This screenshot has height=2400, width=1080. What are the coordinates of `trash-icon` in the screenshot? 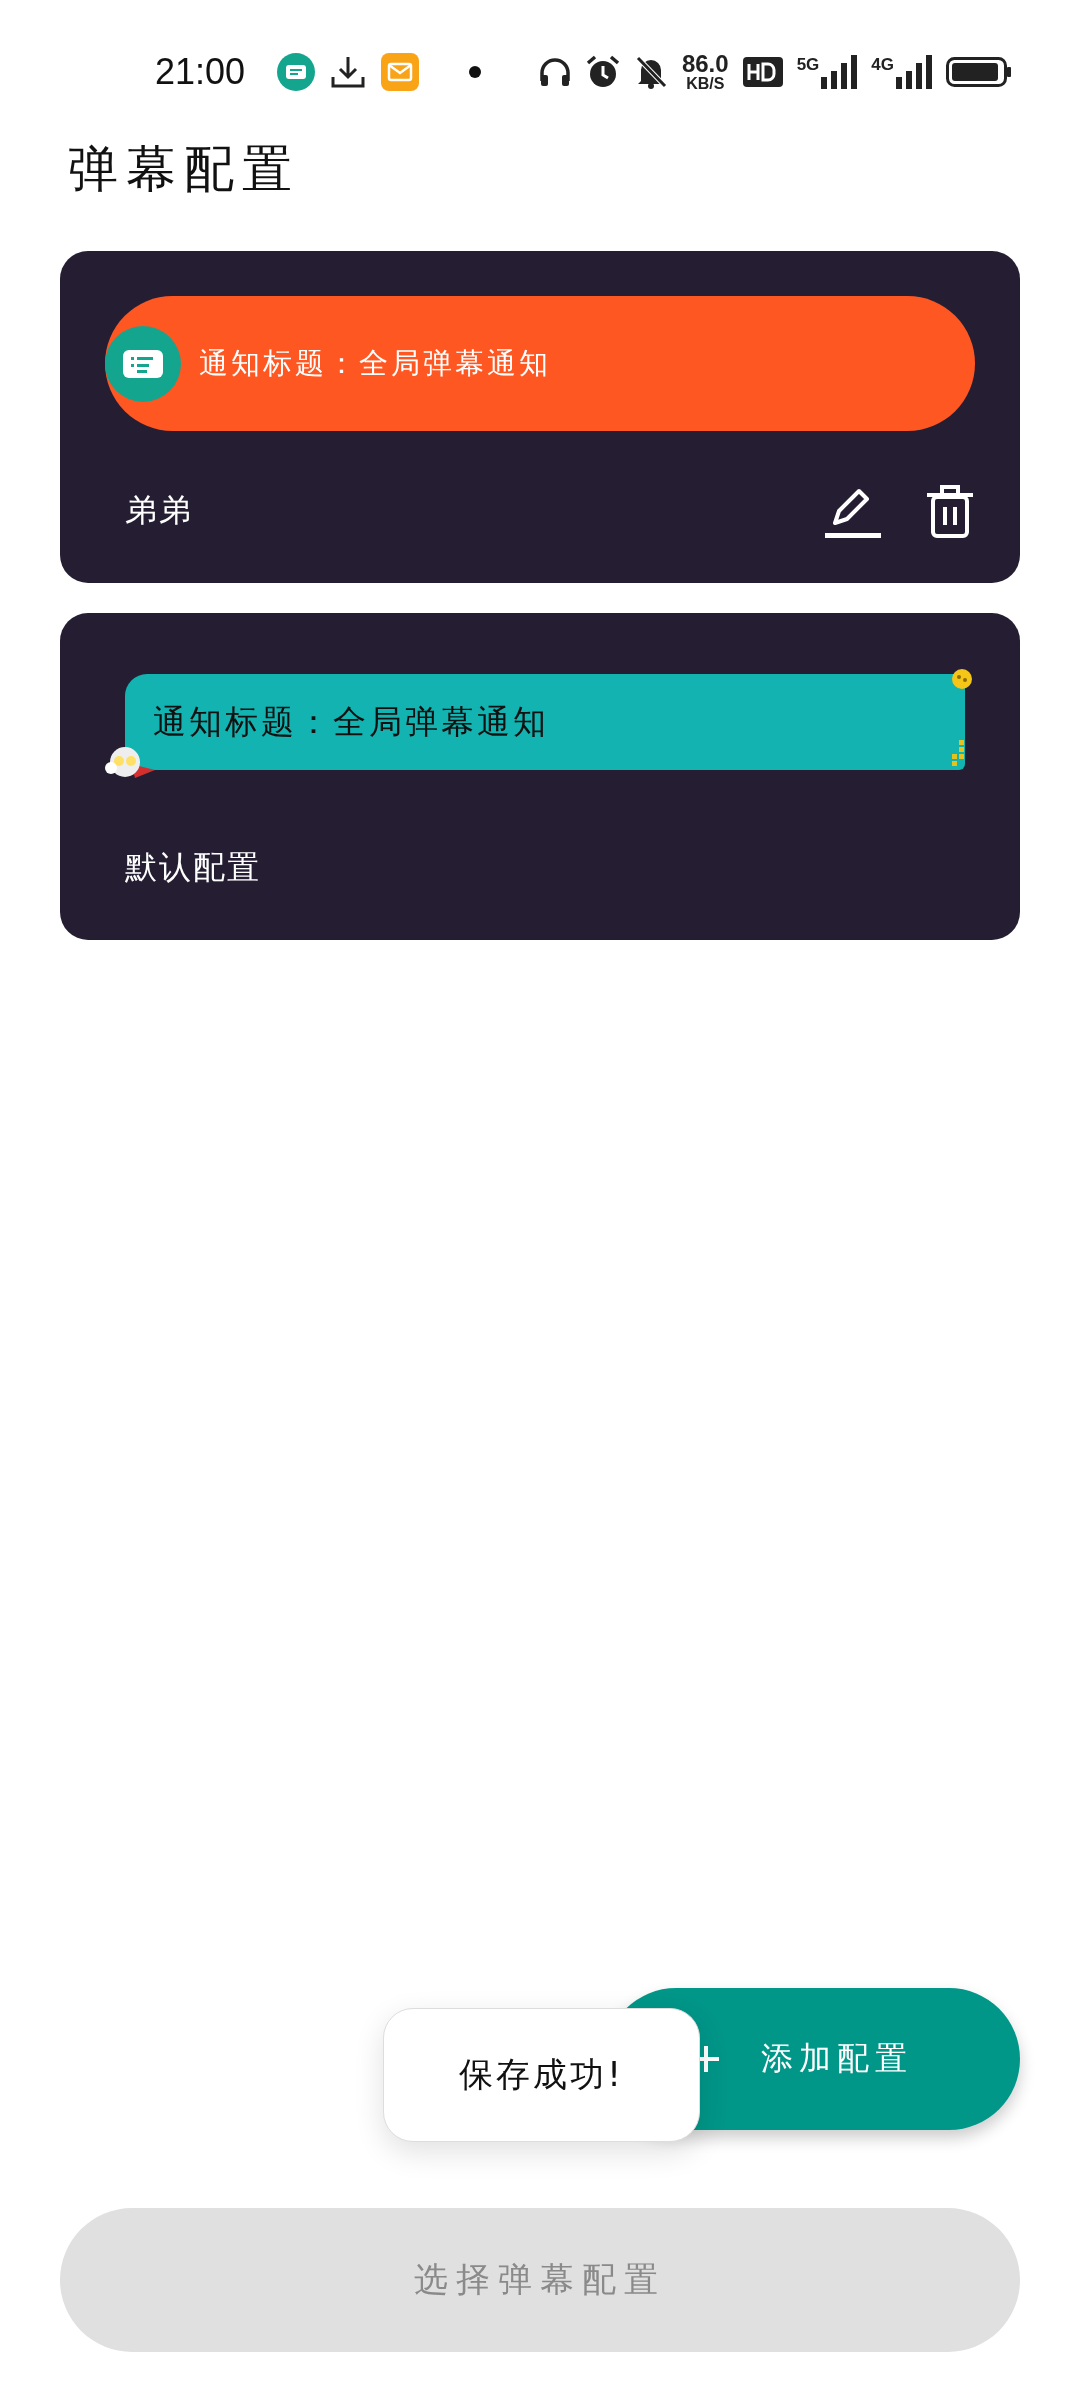 It's located at (950, 511).